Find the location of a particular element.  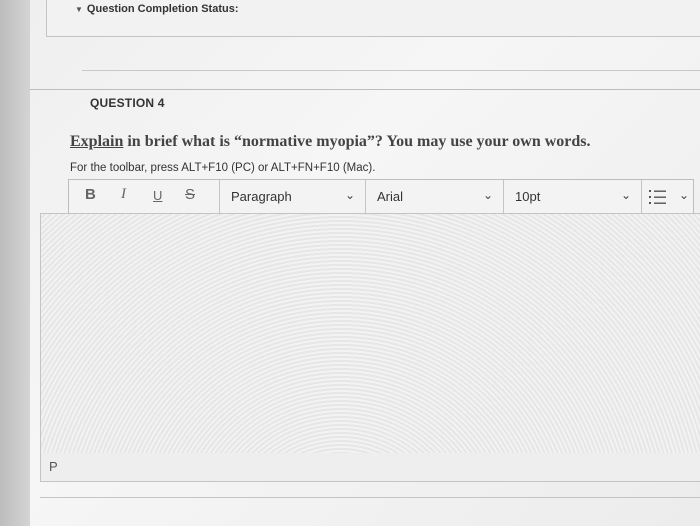

question-text-underlined: Explain is located at coordinates (97, 141).